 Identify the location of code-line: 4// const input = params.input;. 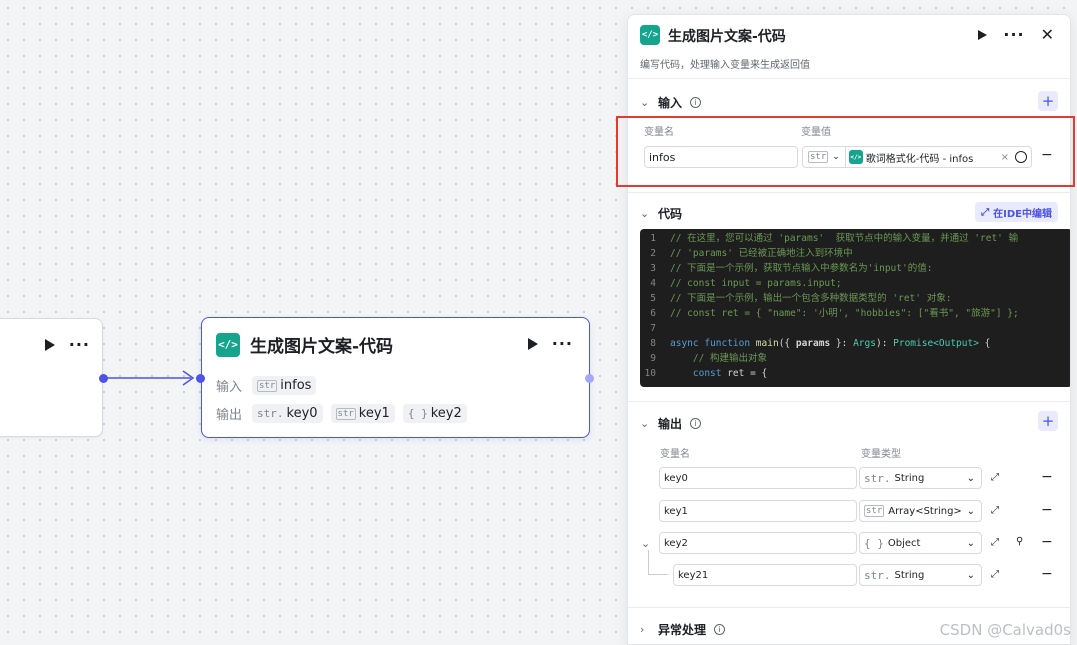
(746, 283).